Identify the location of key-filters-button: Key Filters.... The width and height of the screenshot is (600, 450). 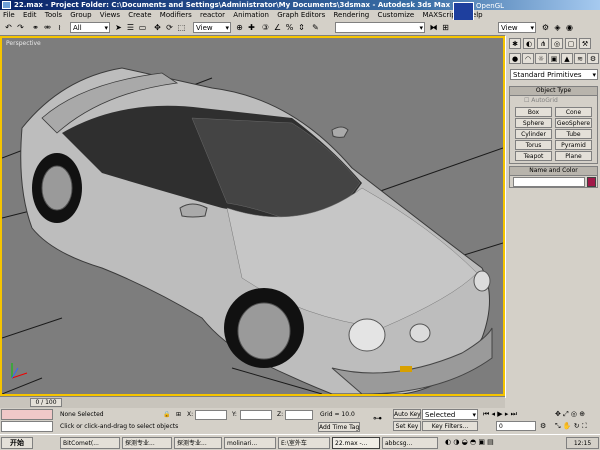
(450, 426).